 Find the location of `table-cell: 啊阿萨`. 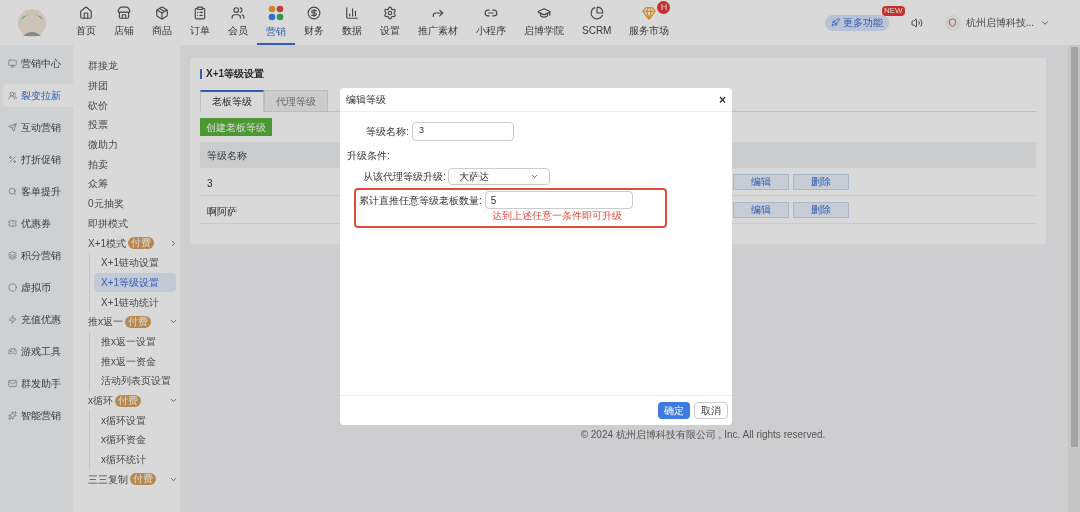

table-cell: 啊阿萨 is located at coordinates (222, 211).